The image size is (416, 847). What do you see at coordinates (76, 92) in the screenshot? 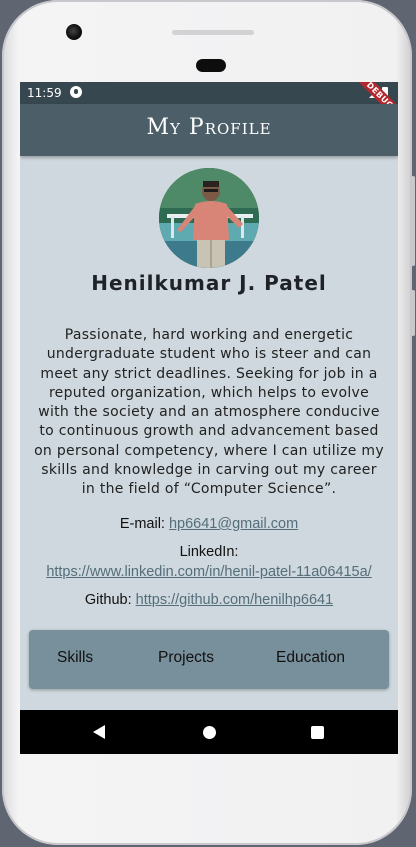
I see `notification-icon` at bounding box center [76, 92].